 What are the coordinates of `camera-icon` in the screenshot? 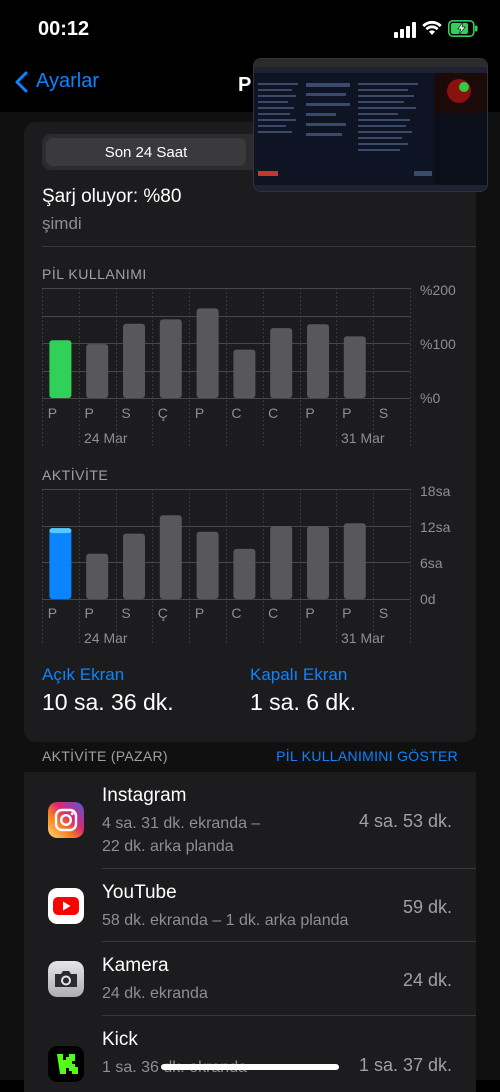 It's located at (66, 979).